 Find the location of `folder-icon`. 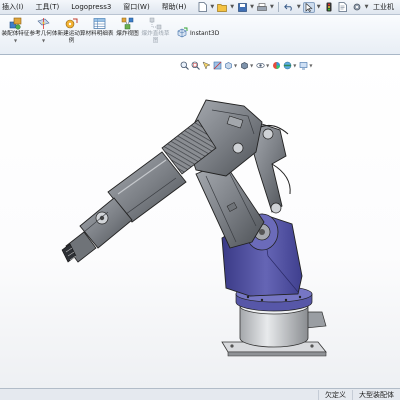

folder-icon is located at coordinates (222, 7).